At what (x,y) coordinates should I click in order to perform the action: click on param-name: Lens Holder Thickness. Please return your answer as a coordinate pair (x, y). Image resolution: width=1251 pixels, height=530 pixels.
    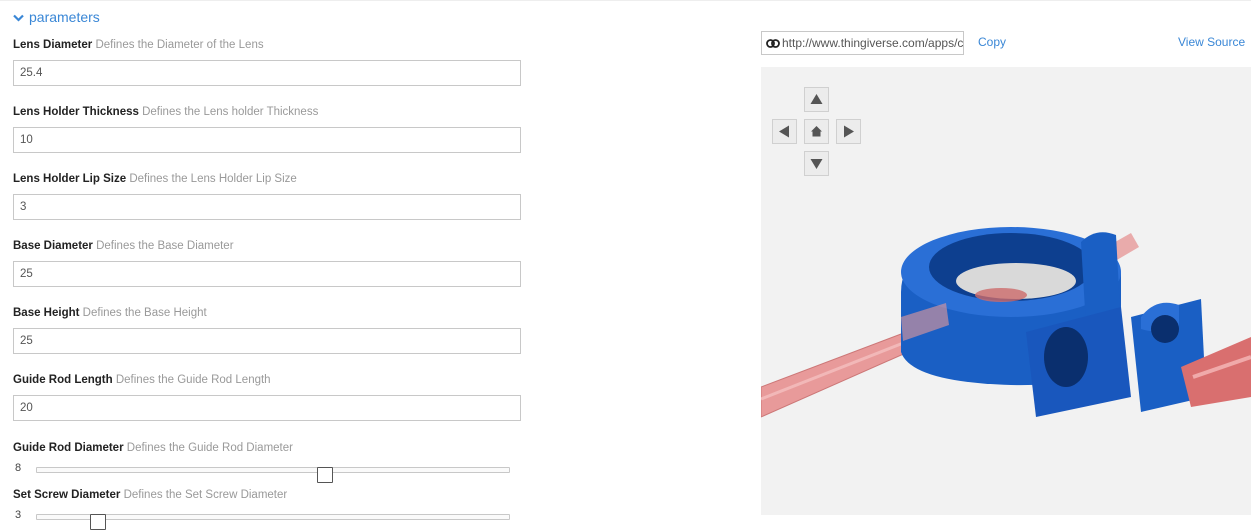
    Looking at the image, I should click on (76, 112).